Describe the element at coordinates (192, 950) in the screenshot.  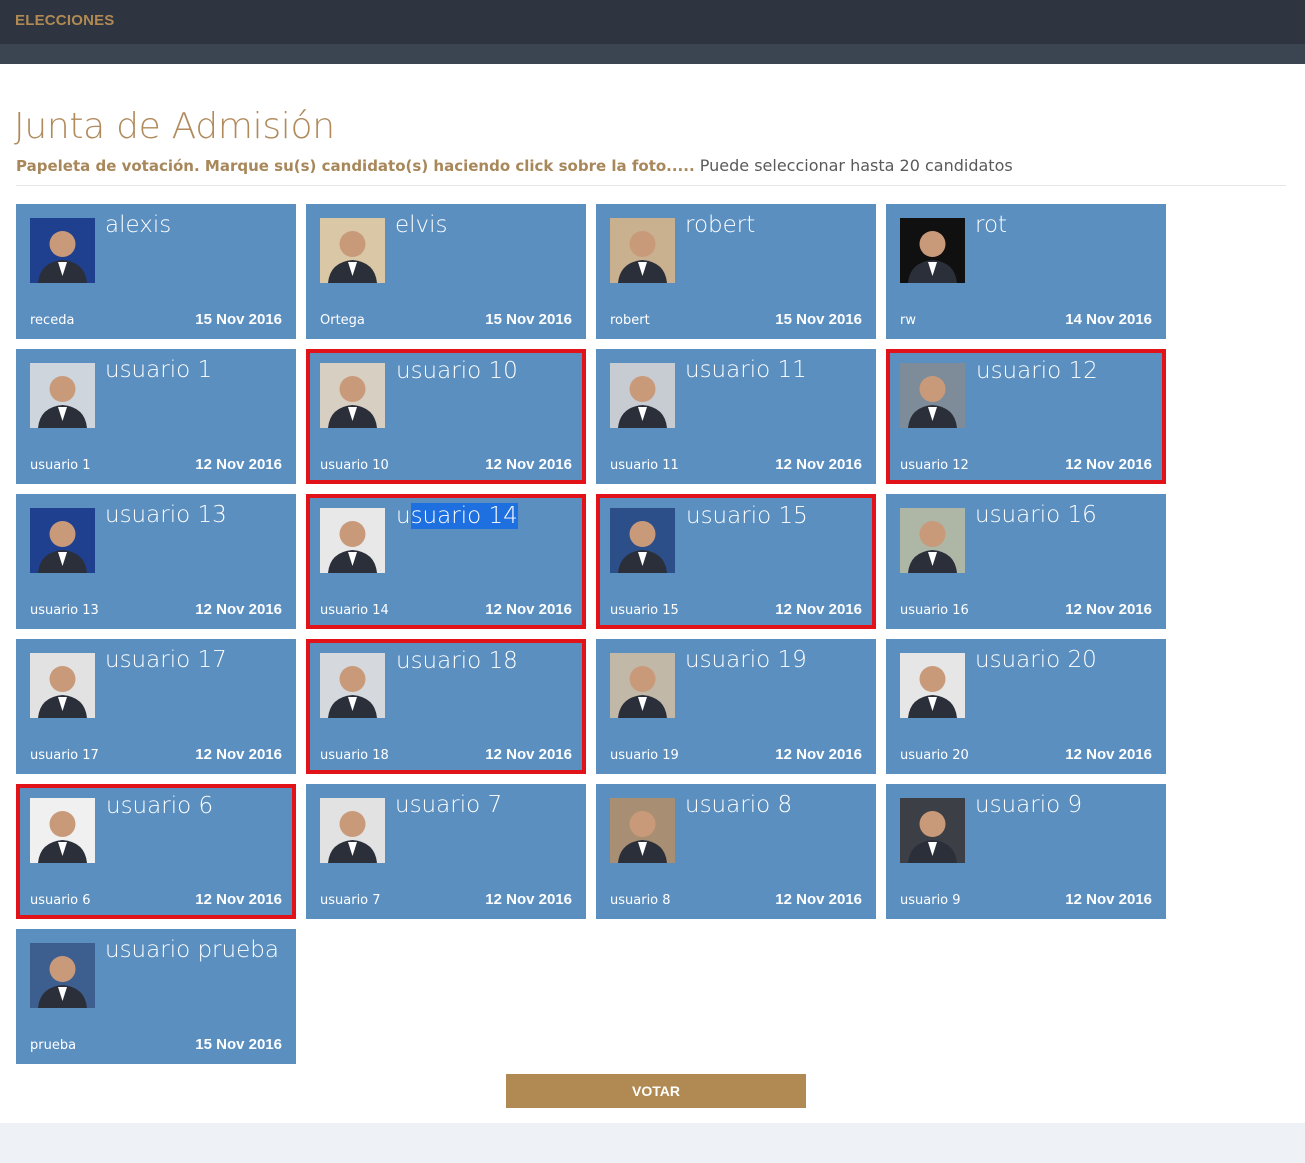
I see `candidate-name: usuario prueba` at that location.